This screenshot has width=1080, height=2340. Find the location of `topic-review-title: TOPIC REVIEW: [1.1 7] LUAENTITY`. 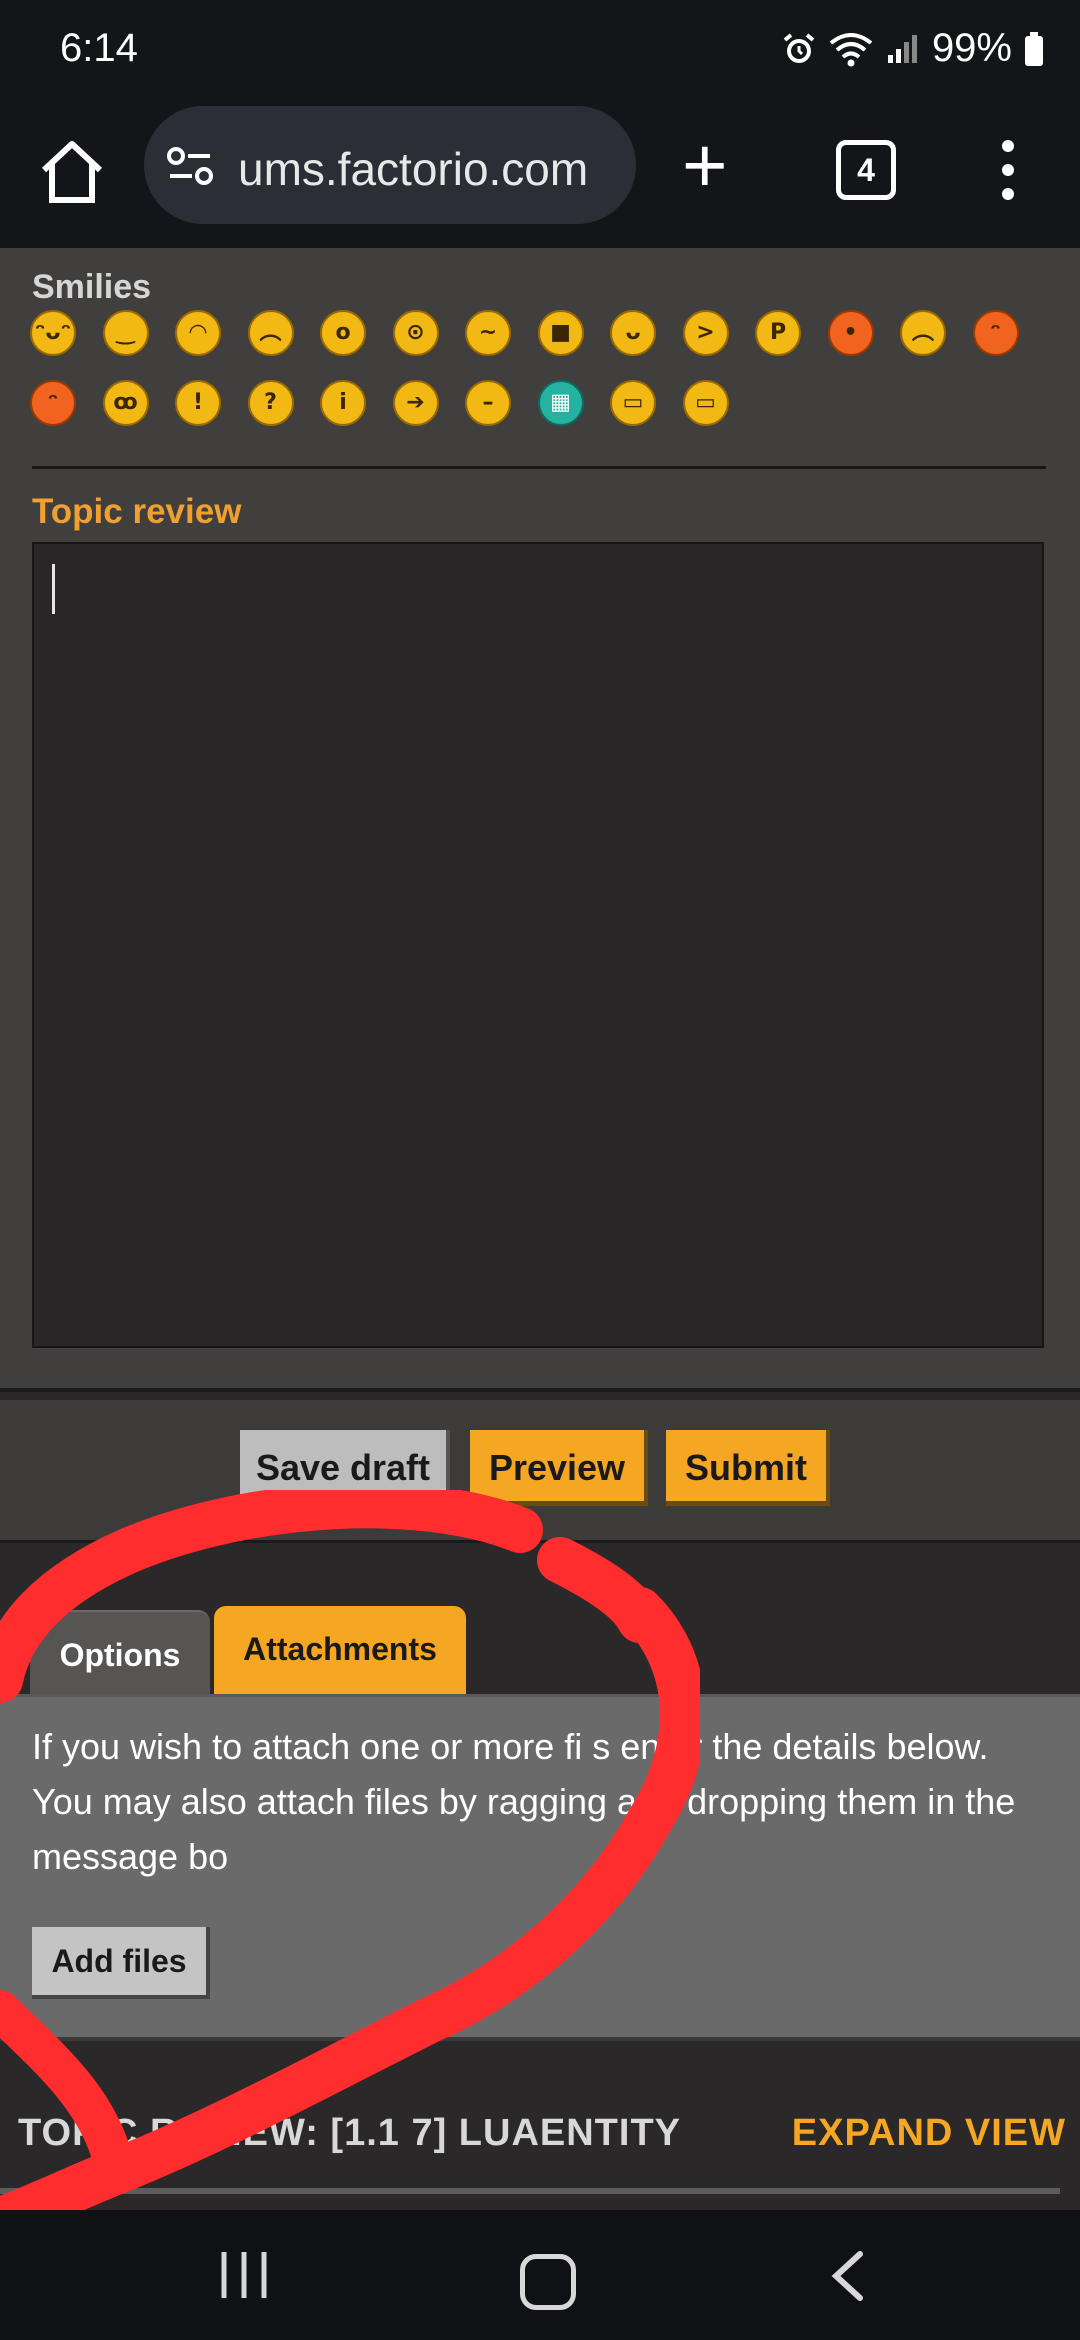

topic-review-title: TOPIC REVIEW: [1.1 7] LUAENTITY is located at coordinates (350, 2133).